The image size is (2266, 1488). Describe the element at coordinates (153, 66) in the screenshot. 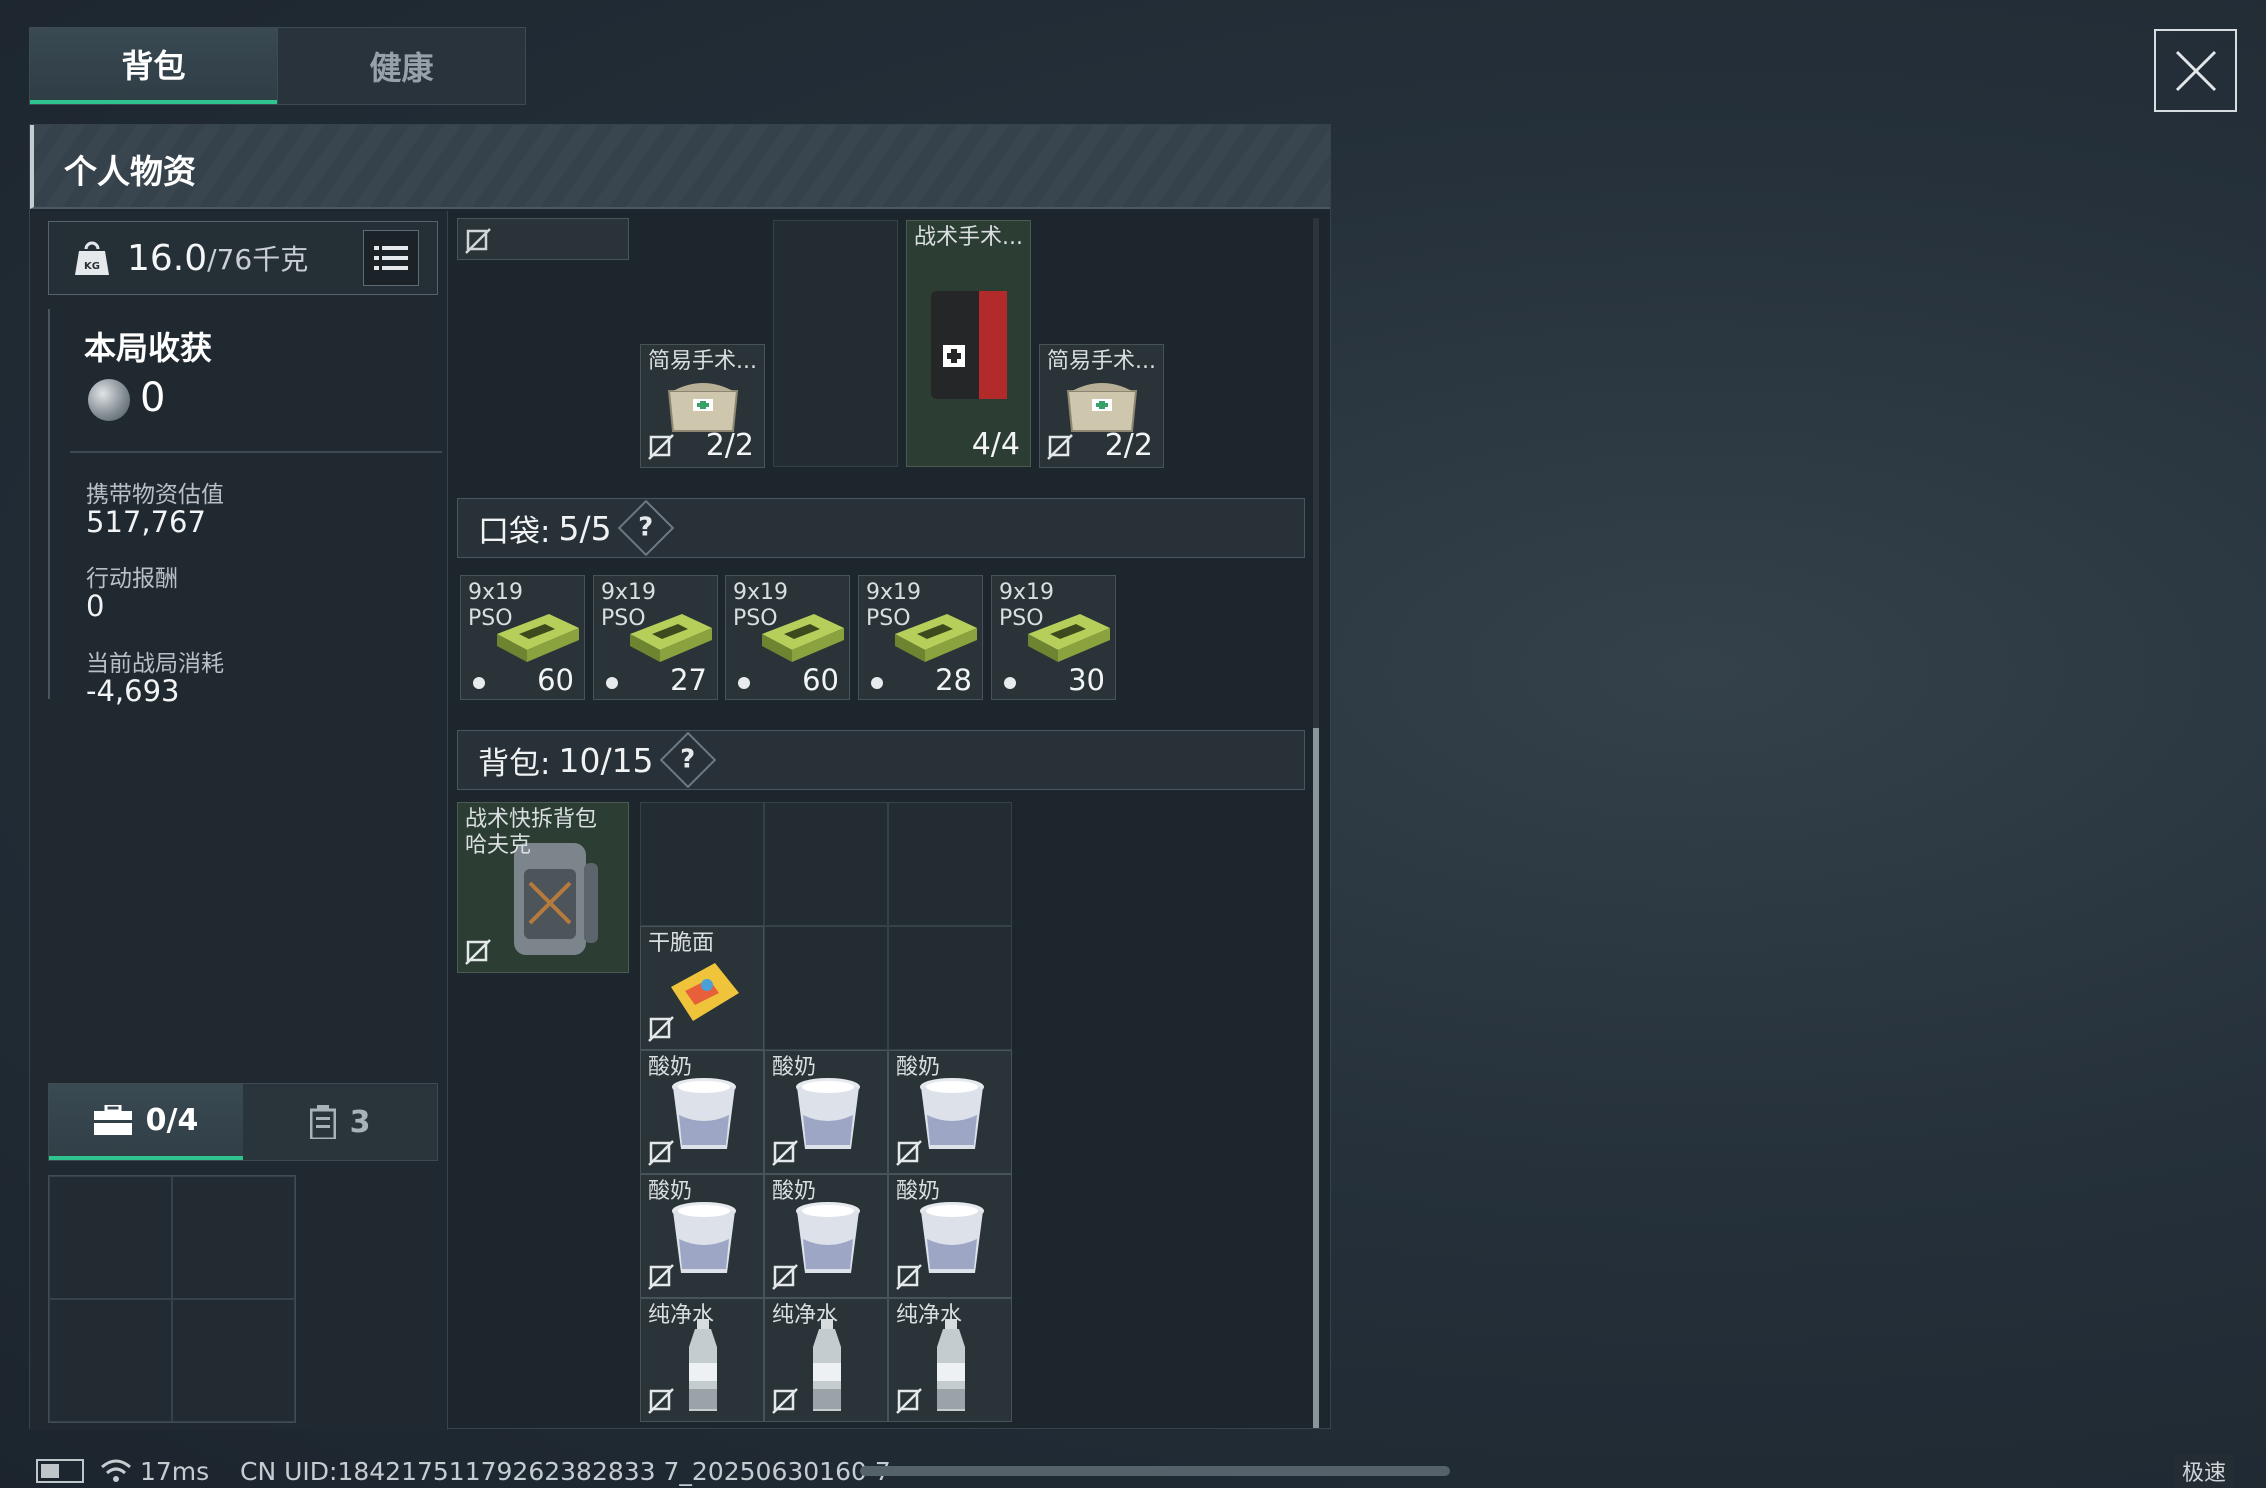

I see `tab-backpack: 背包` at that location.